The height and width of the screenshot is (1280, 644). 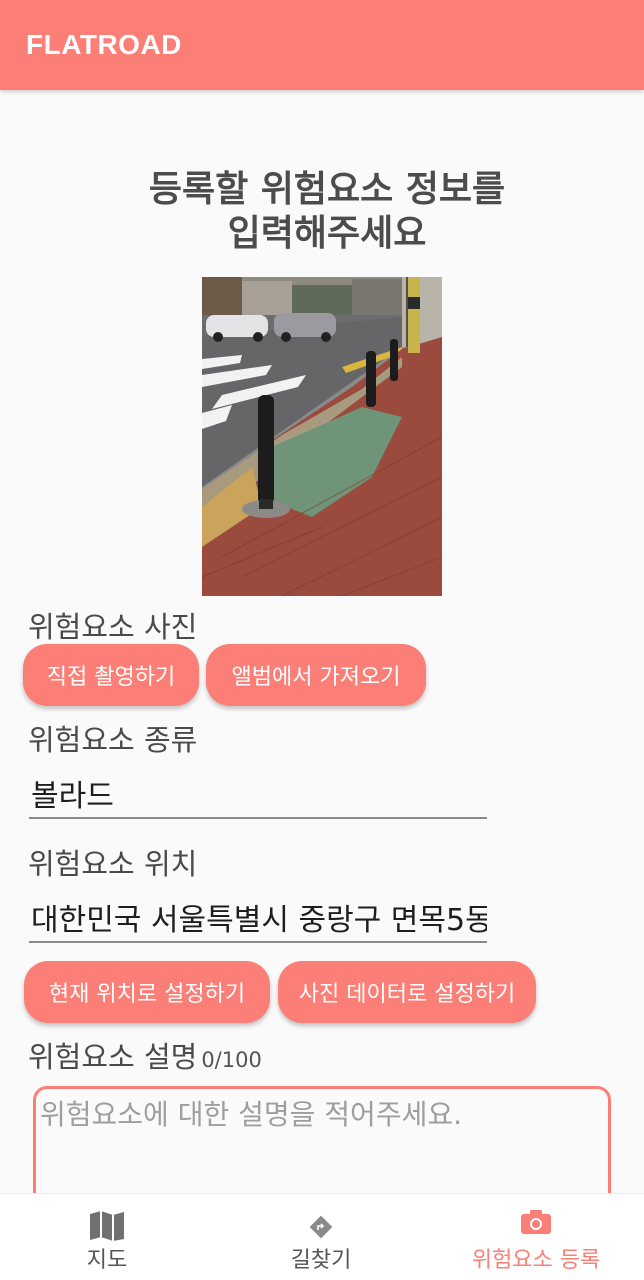 I want to click on map-icon, so click(x=107, y=1228).